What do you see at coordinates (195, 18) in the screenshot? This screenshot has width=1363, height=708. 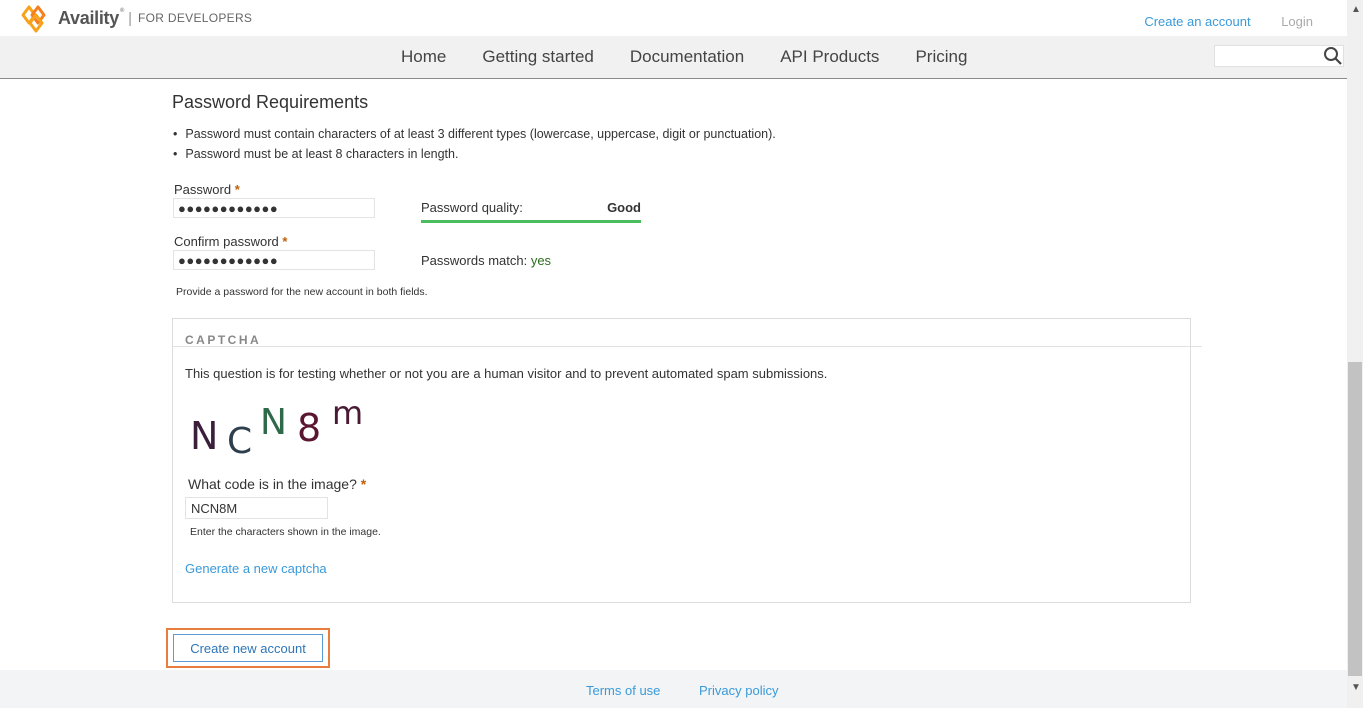 I see `brand-subtitle: FOR DEVELOPERS` at bounding box center [195, 18].